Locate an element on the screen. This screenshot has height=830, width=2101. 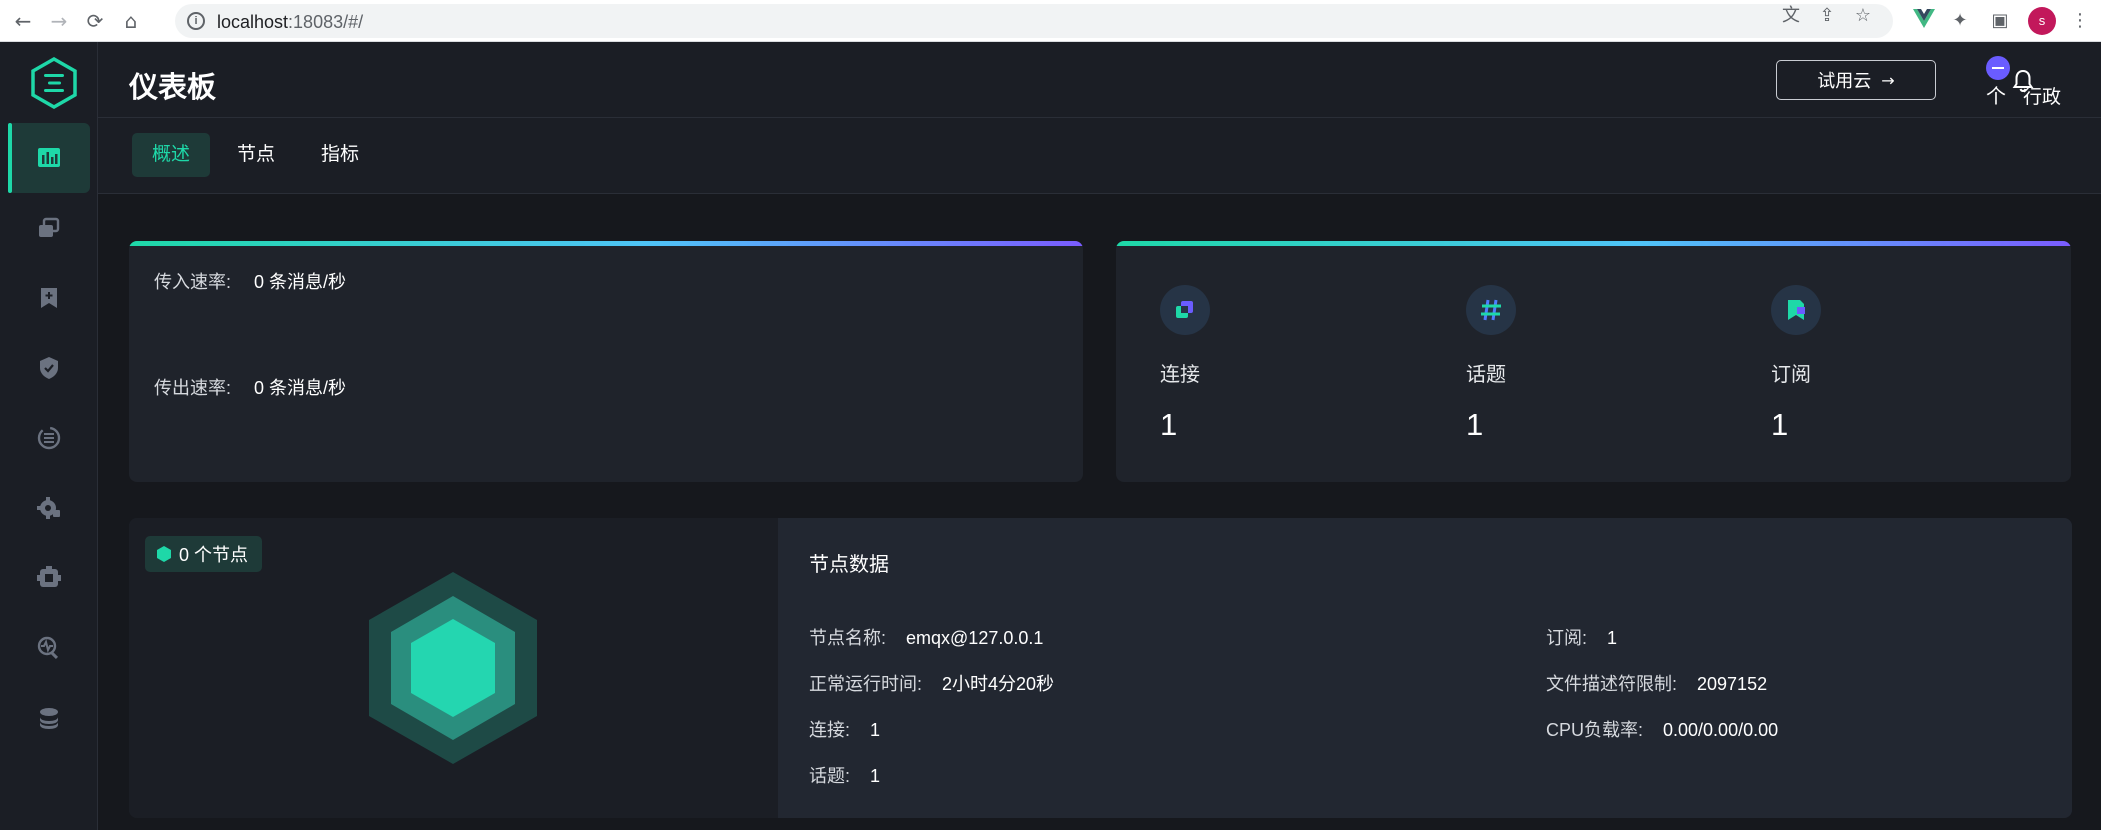
address-bar: i localhost:18083/#/ 文 ⇪ ☆ is located at coordinates (1034, 21).